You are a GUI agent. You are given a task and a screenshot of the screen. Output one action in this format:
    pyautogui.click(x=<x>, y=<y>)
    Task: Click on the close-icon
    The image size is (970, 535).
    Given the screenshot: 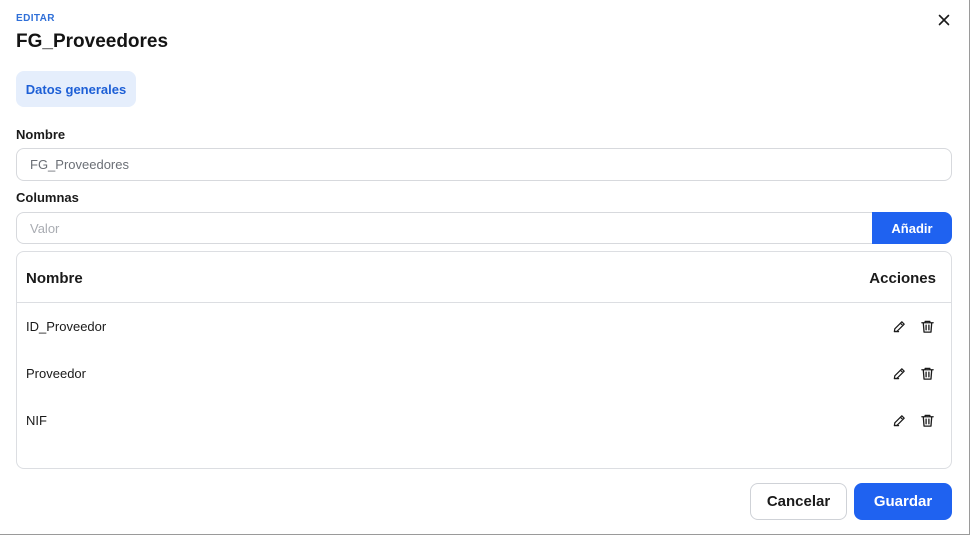 What is the action you would take?
    pyautogui.click(x=944, y=20)
    